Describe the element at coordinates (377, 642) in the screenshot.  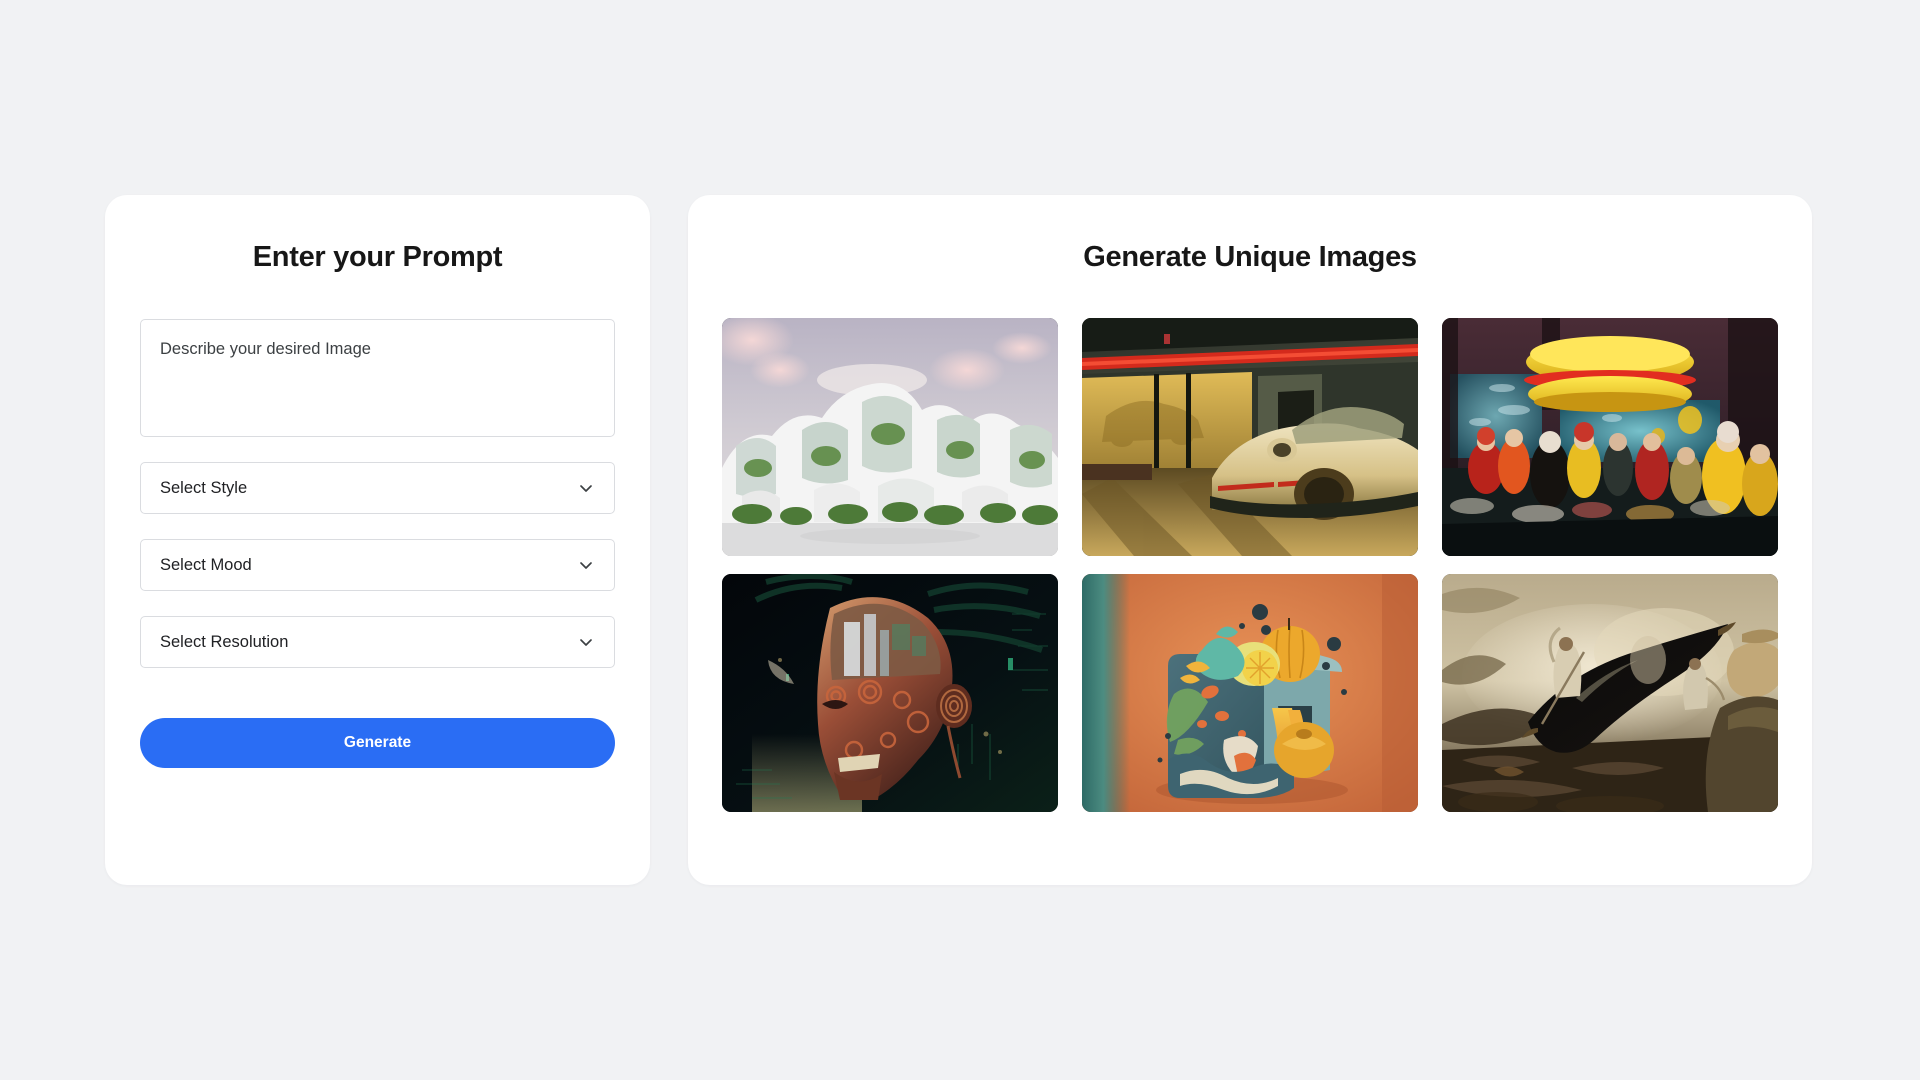
I see `select-resolution-dropdown: Select Resolution` at that location.